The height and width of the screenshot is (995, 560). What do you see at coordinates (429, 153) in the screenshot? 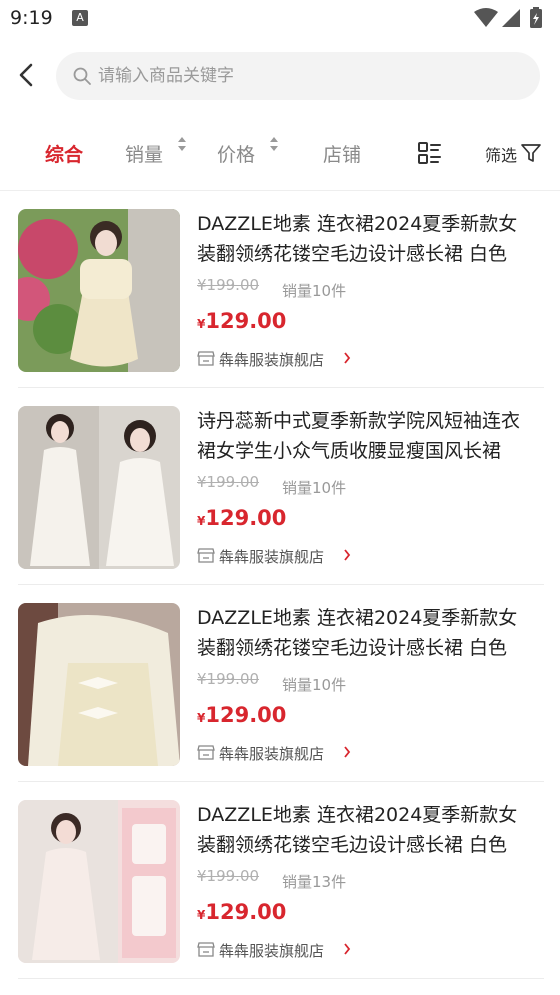
I see `list-layout-icon` at bounding box center [429, 153].